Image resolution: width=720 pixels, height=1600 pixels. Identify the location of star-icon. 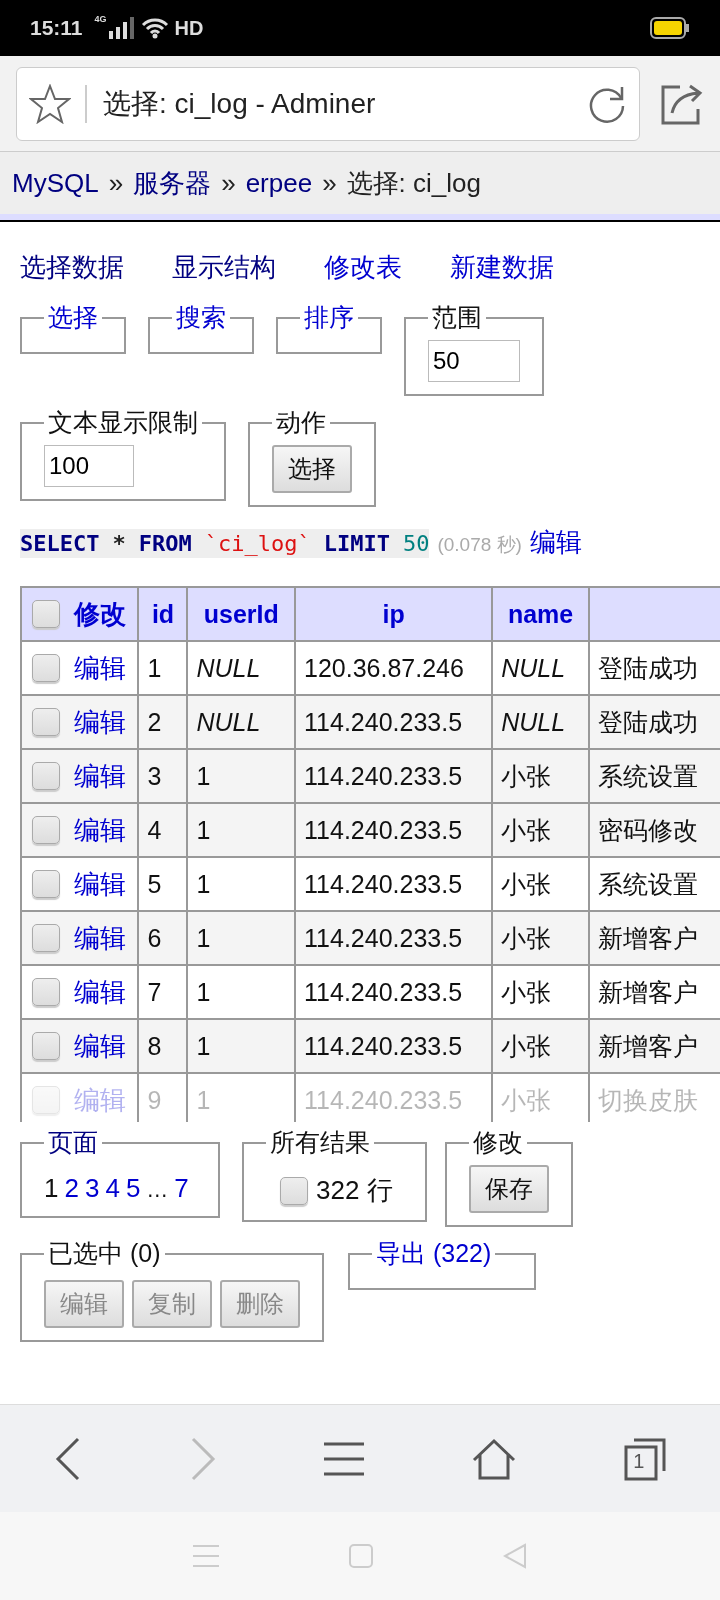
(50, 103).